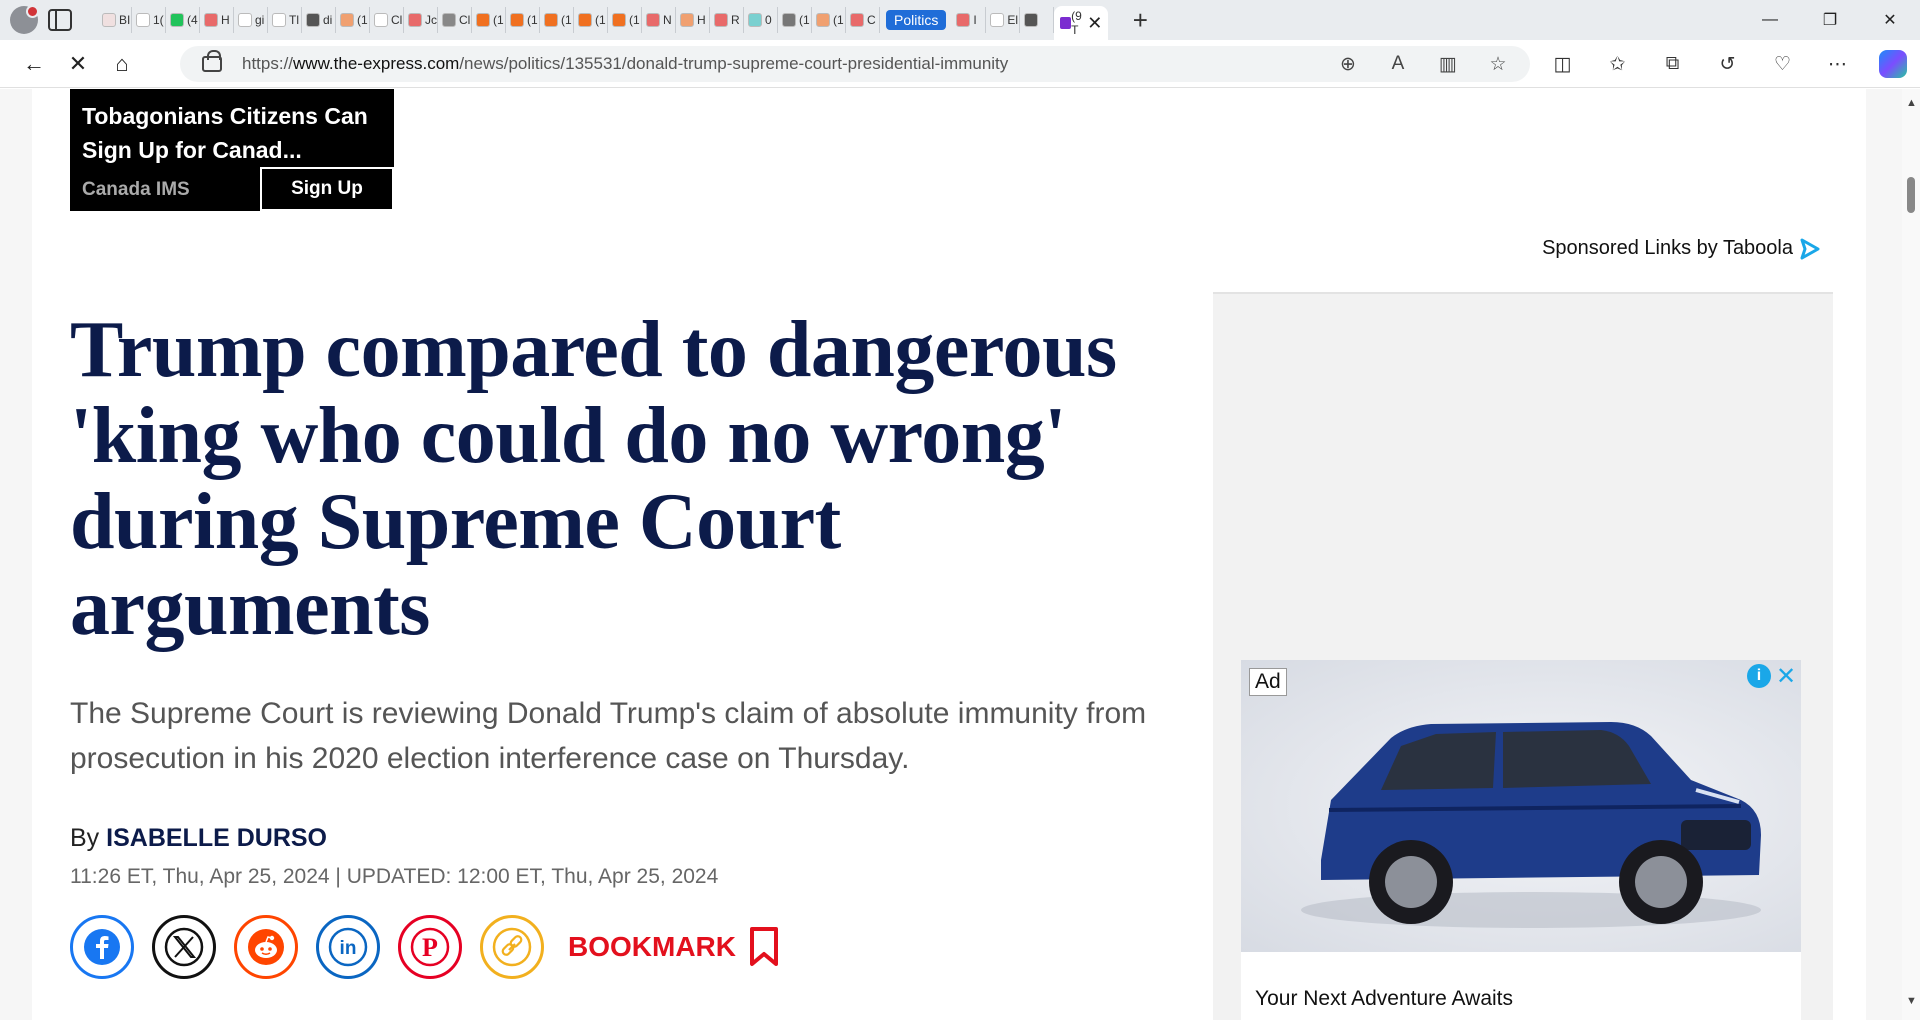  What do you see at coordinates (1727, 64) in the screenshot?
I see `history-icon: ↺` at bounding box center [1727, 64].